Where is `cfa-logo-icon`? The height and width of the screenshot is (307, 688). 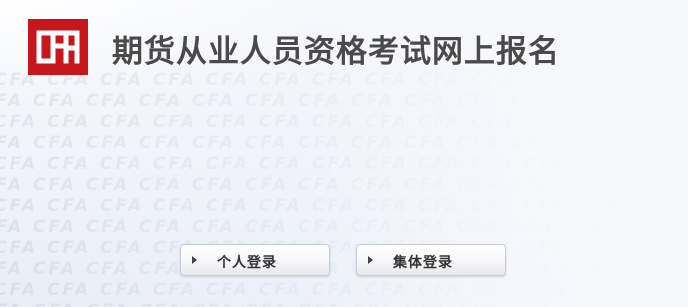
cfa-logo-icon is located at coordinates (58, 47).